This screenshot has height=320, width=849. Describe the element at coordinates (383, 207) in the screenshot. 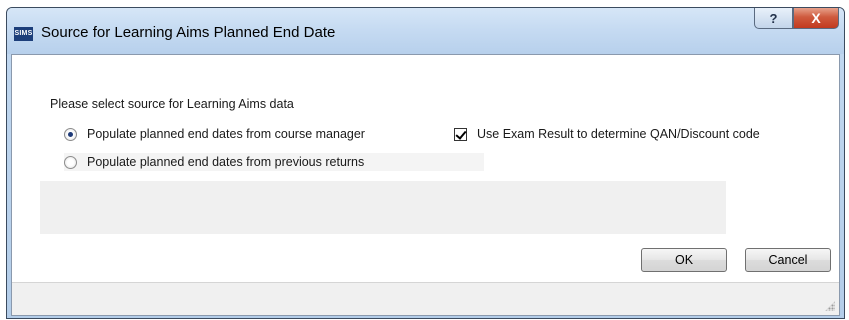

I see `empty-panel` at that location.